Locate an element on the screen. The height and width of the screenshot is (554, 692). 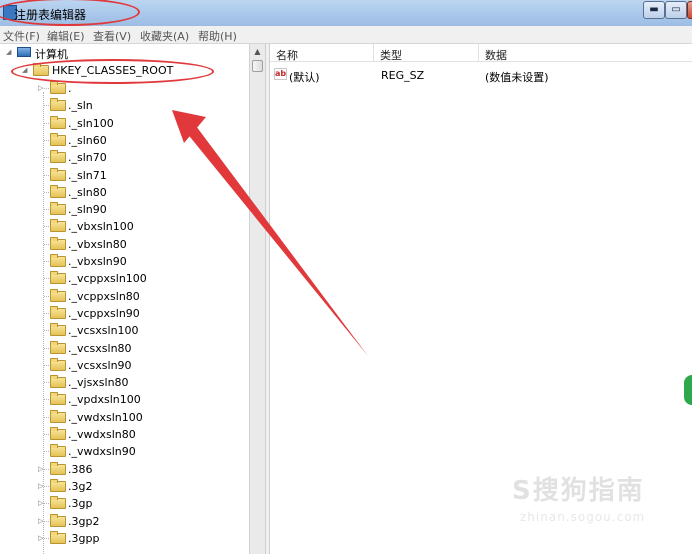
tree-node-label: ._vwdxsln100 is located at coordinates (105, 417).